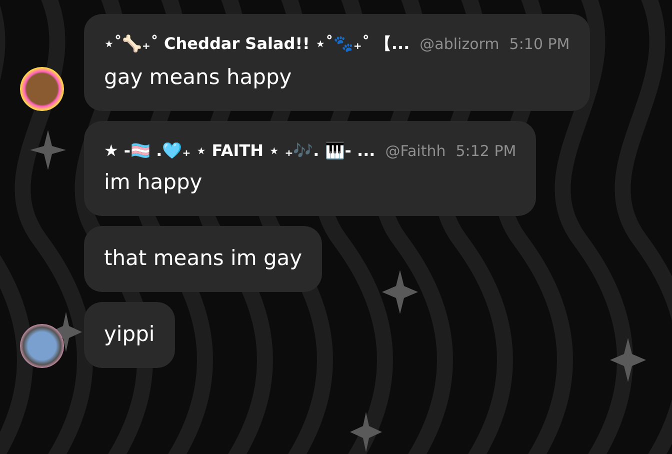 The image size is (672, 454). Describe the element at coordinates (203, 258) in the screenshot. I see `message-text: that means im gay` at that location.